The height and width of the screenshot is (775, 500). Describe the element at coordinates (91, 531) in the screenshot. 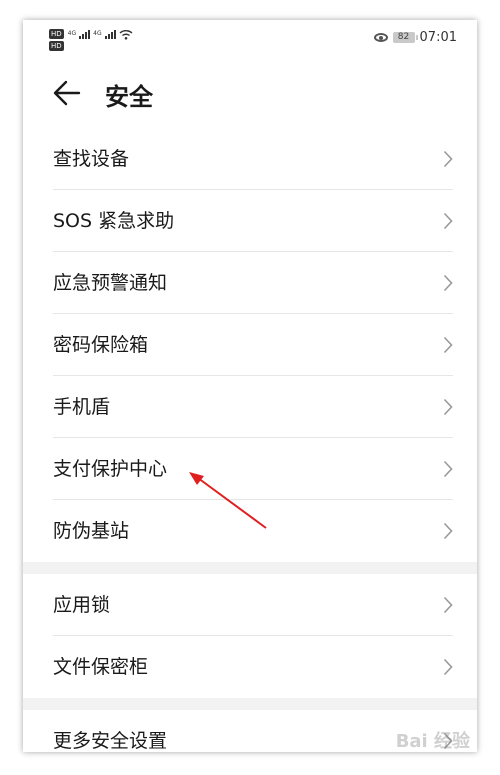

I see `menu-item-label: 防伪基站` at that location.